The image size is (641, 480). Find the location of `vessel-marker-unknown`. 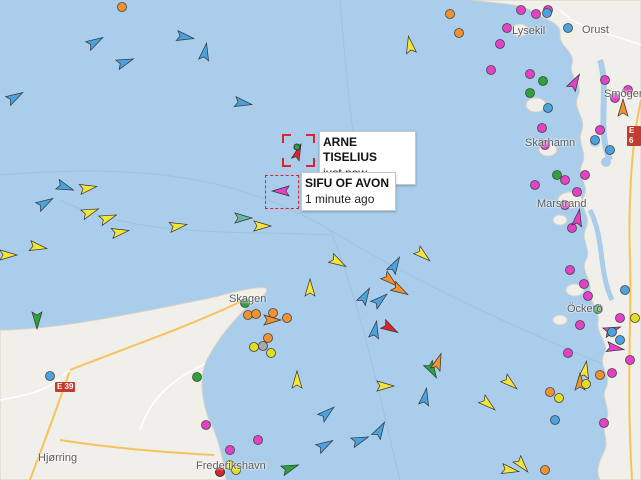

vessel-marker-unknown is located at coordinates (263, 346).